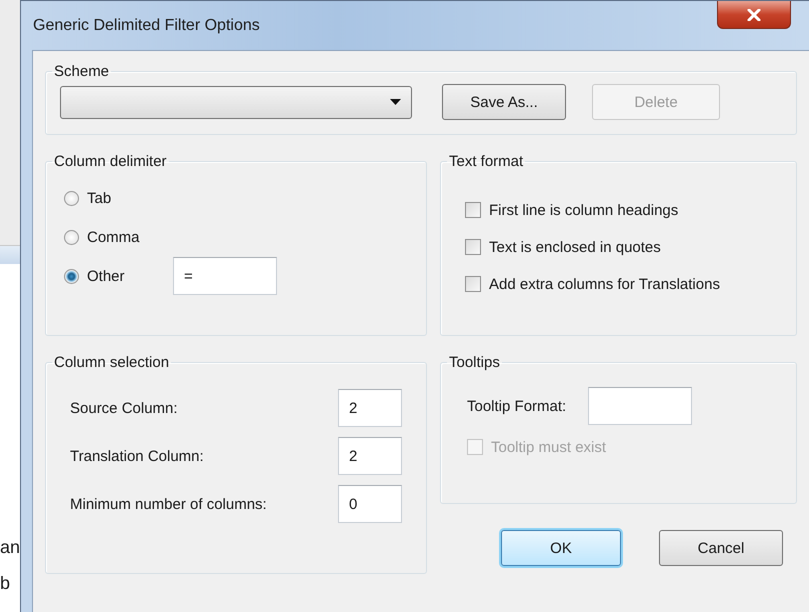  What do you see at coordinates (10, 255) in the screenshot?
I see `background-window-bar` at bounding box center [10, 255].